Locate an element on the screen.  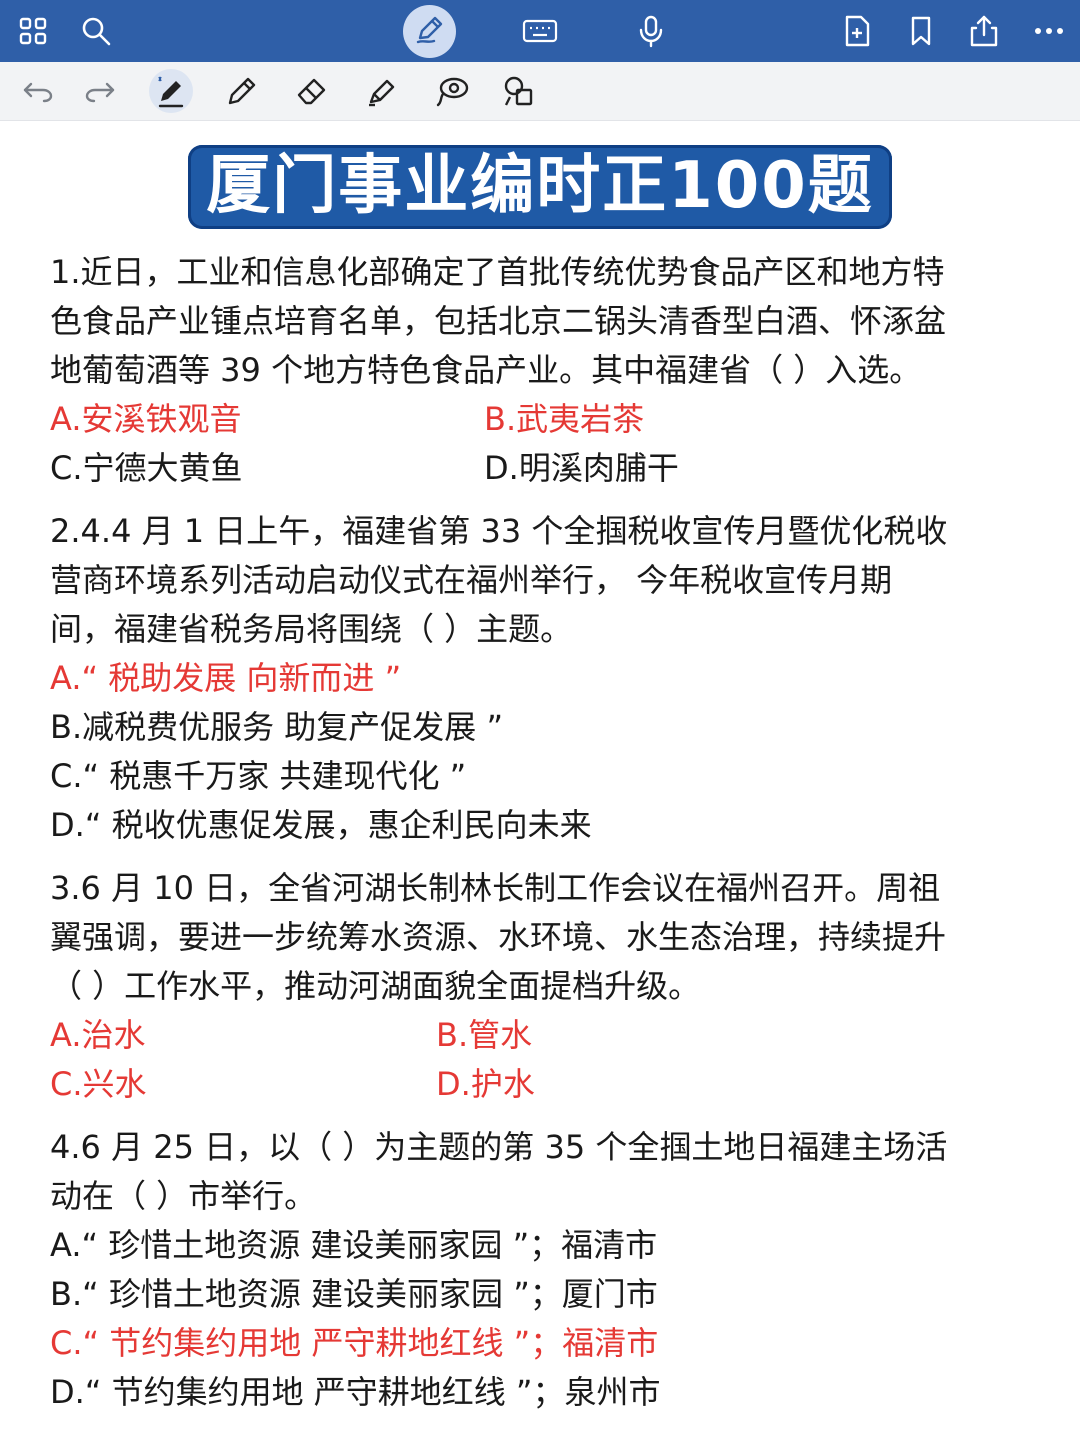
page-title: 厦门事业编时正100题 is located at coordinates (540, 187).